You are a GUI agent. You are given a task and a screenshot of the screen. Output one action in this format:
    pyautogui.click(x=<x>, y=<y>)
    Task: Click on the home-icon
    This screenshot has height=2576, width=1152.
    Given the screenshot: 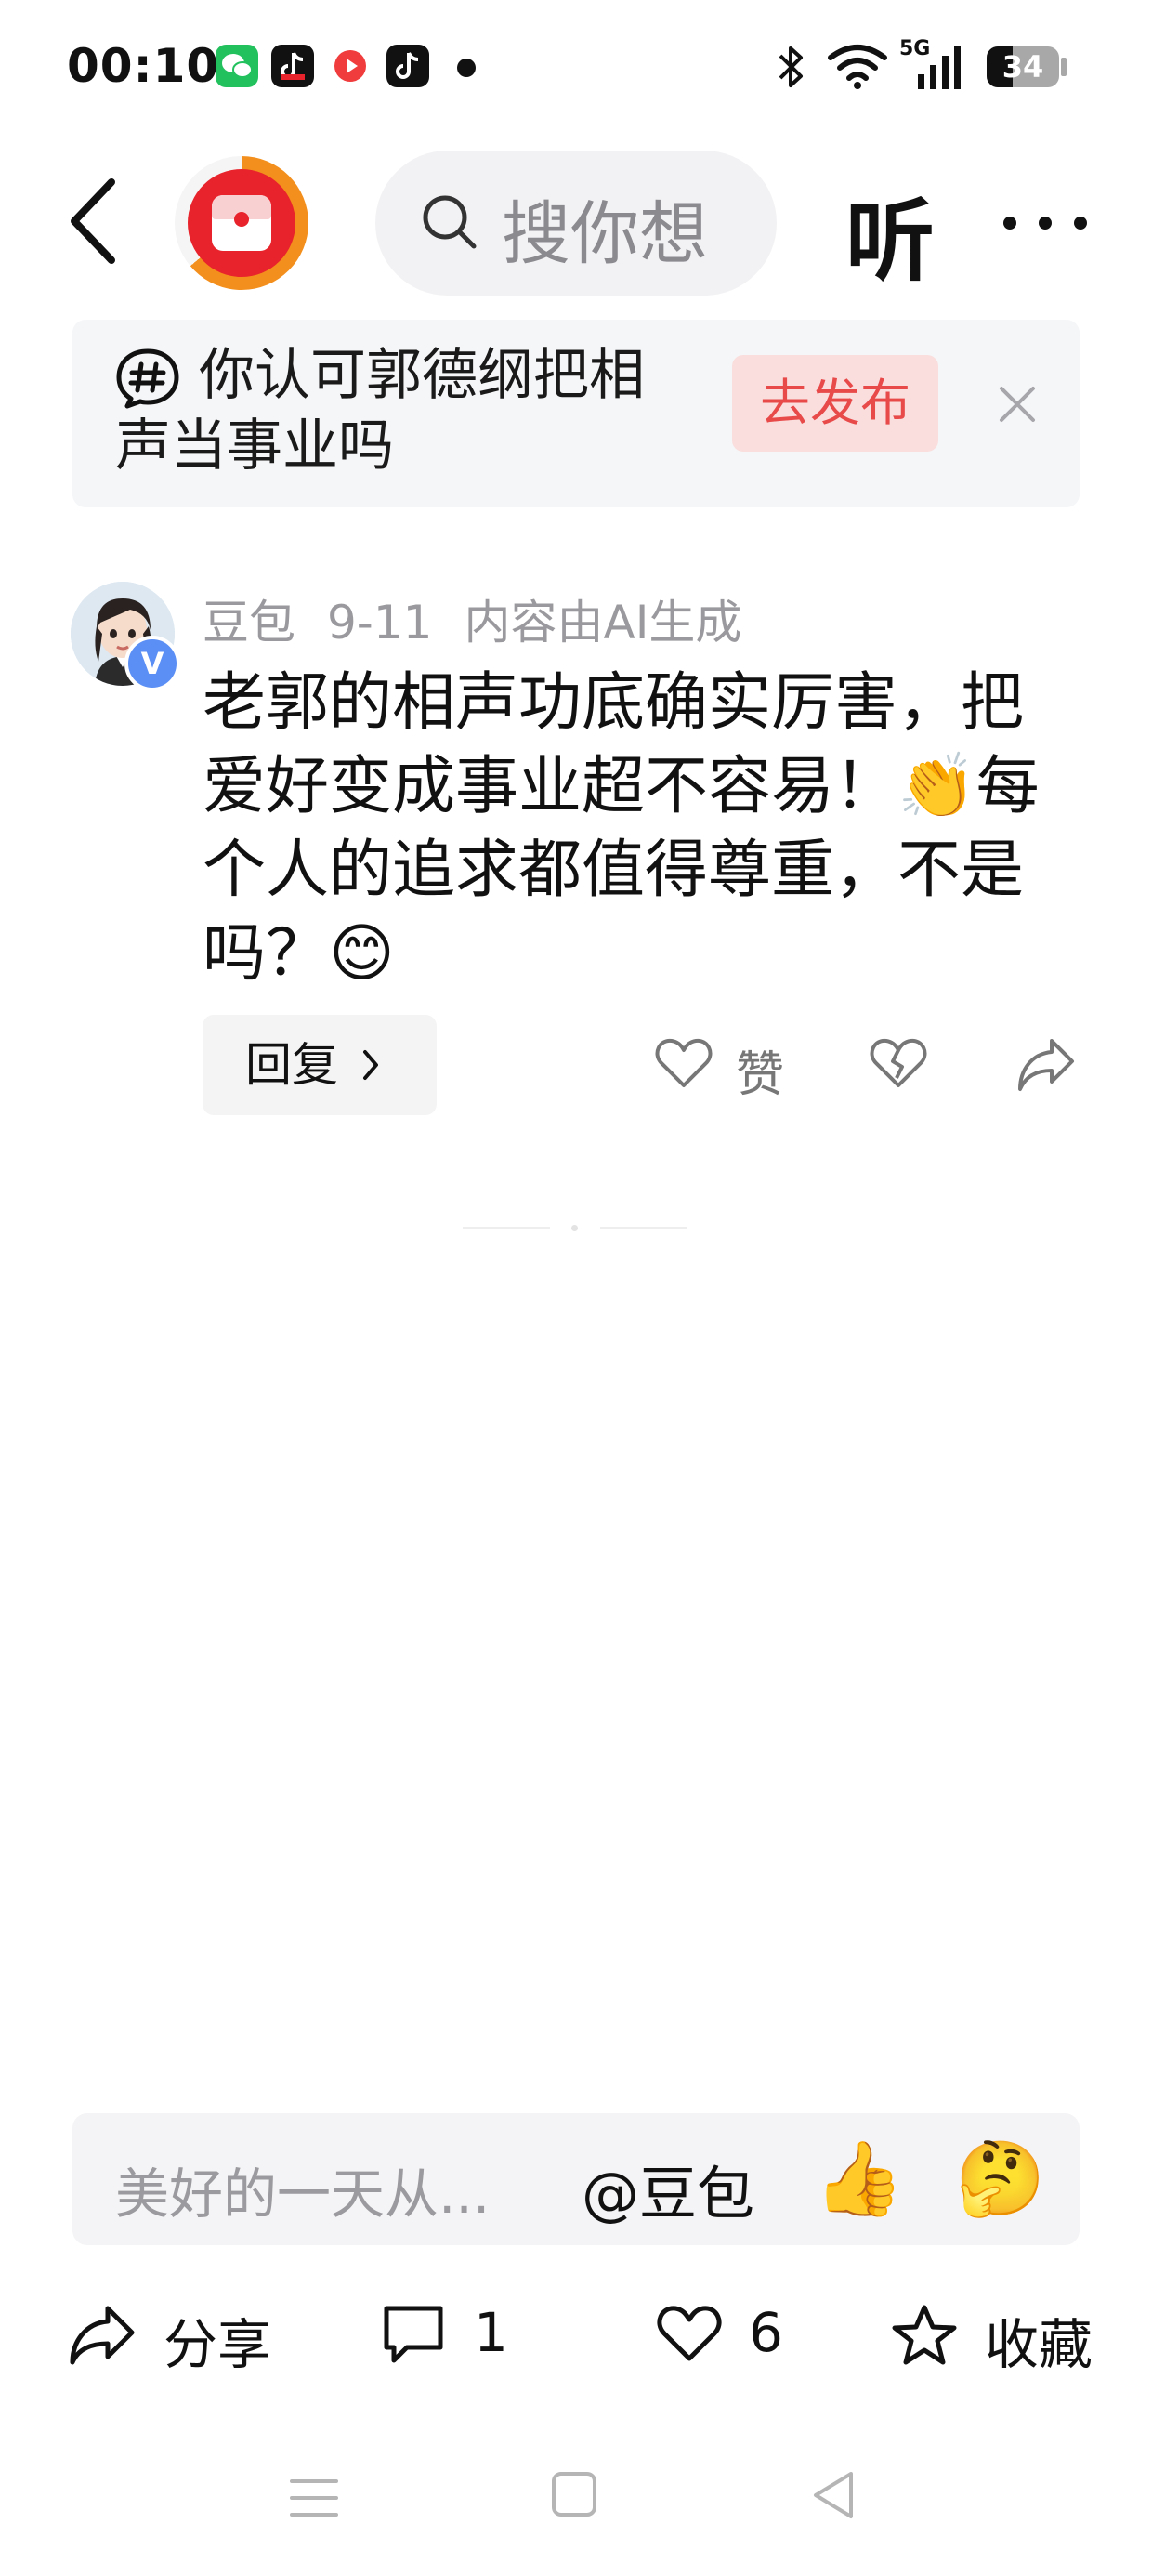 What is the action you would take?
    pyautogui.click(x=574, y=2494)
    